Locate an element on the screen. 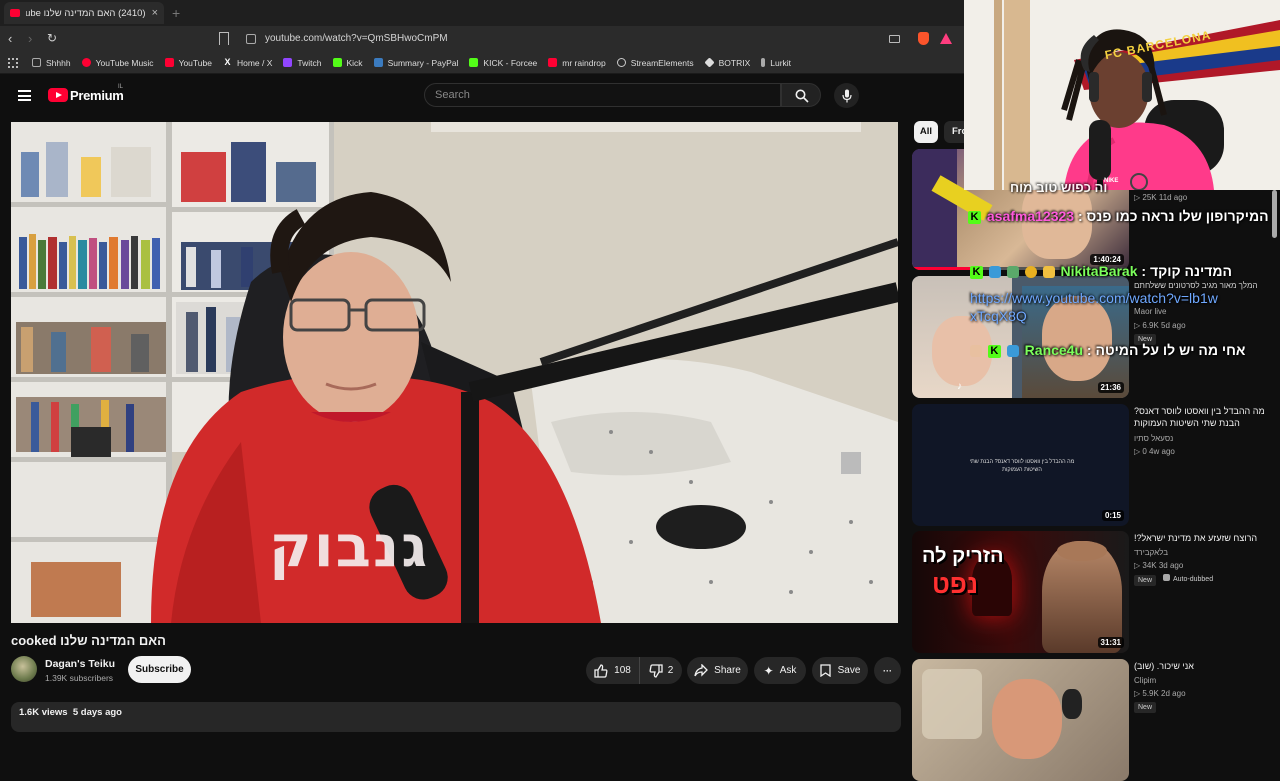 The height and width of the screenshot is (781, 1280). subscriber-count: 1.39K subscribers is located at coordinates (79, 678).